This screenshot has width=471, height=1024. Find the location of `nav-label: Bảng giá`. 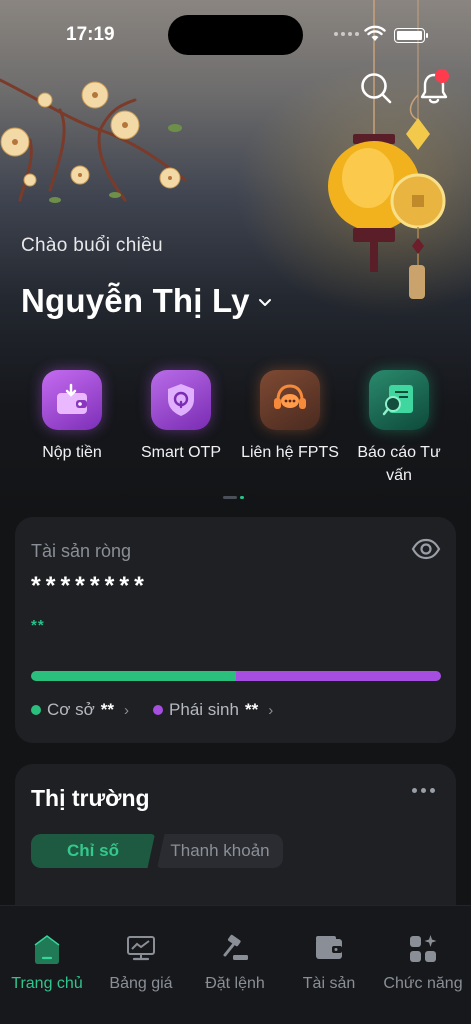

nav-label: Bảng giá is located at coordinates (141, 983).